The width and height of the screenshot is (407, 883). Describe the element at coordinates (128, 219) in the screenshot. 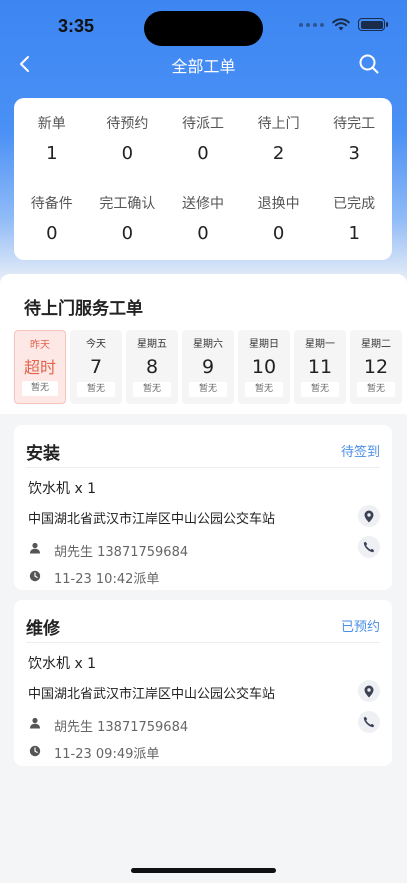

I see `summary-item-completion-confirm: 完工确认 0` at that location.